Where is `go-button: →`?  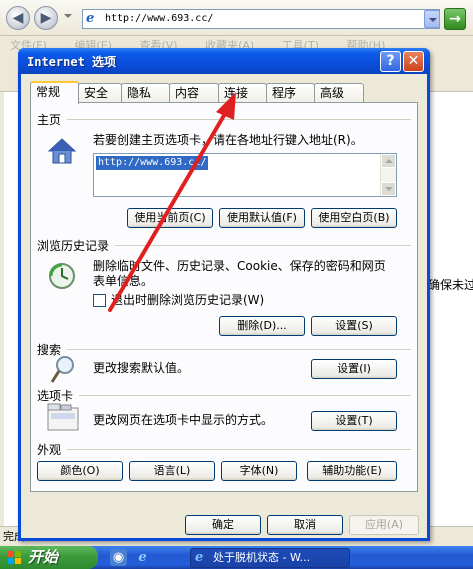 go-button: → is located at coordinates (455, 19).